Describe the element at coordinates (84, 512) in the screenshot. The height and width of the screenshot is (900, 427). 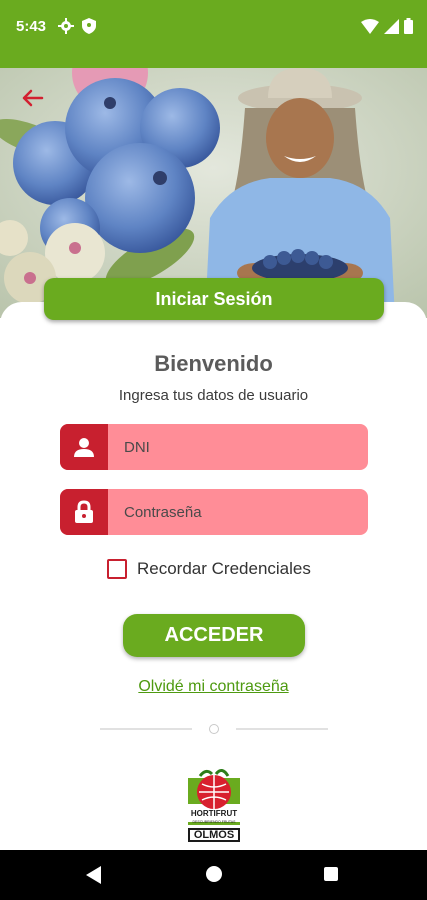
I see `lock-icon` at that location.